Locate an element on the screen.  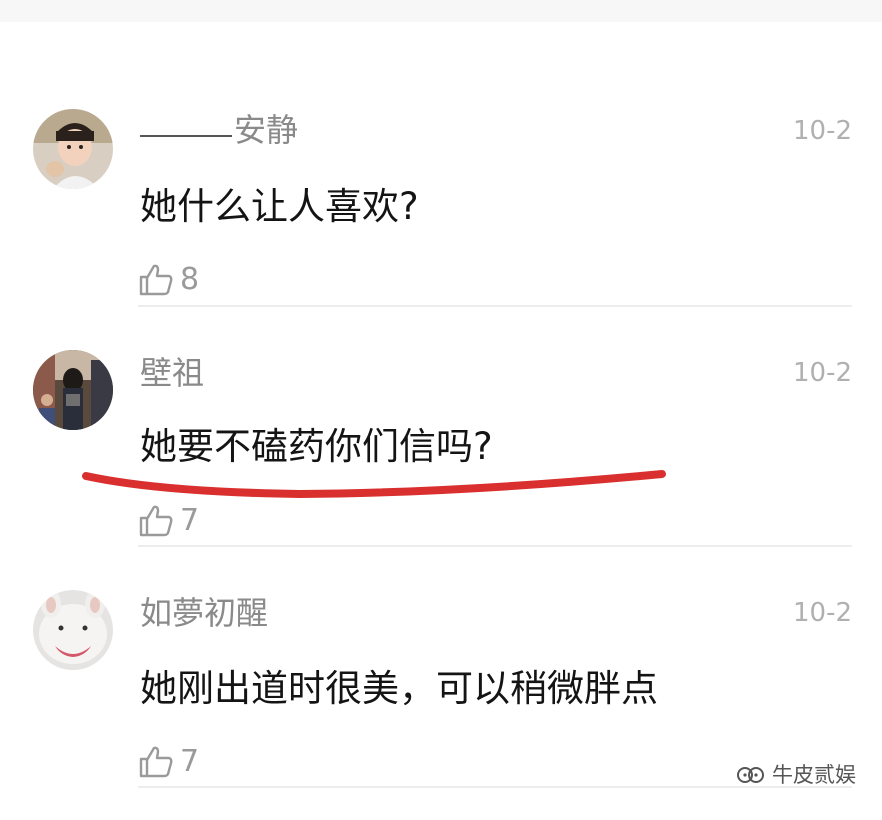
like-button: 8 is located at coordinates (168, 280).